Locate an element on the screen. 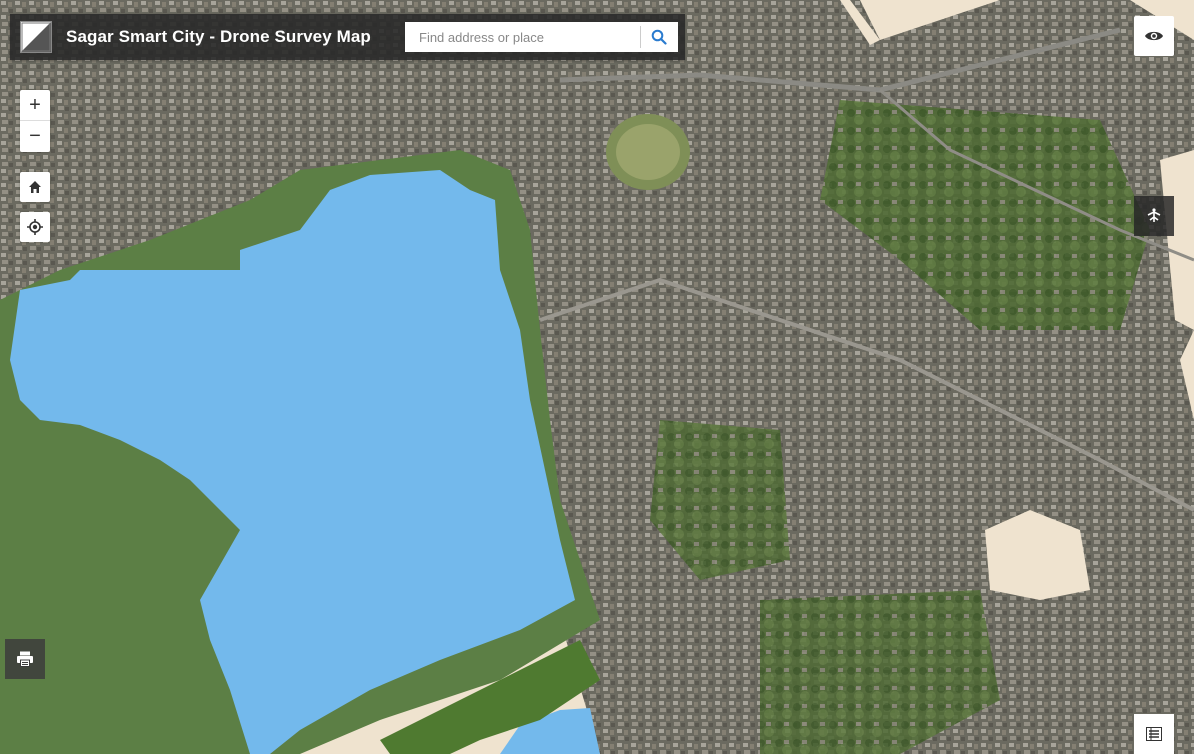 The height and width of the screenshot is (754, 1194). zoom-control: + − is located at coordinates (35, 121).